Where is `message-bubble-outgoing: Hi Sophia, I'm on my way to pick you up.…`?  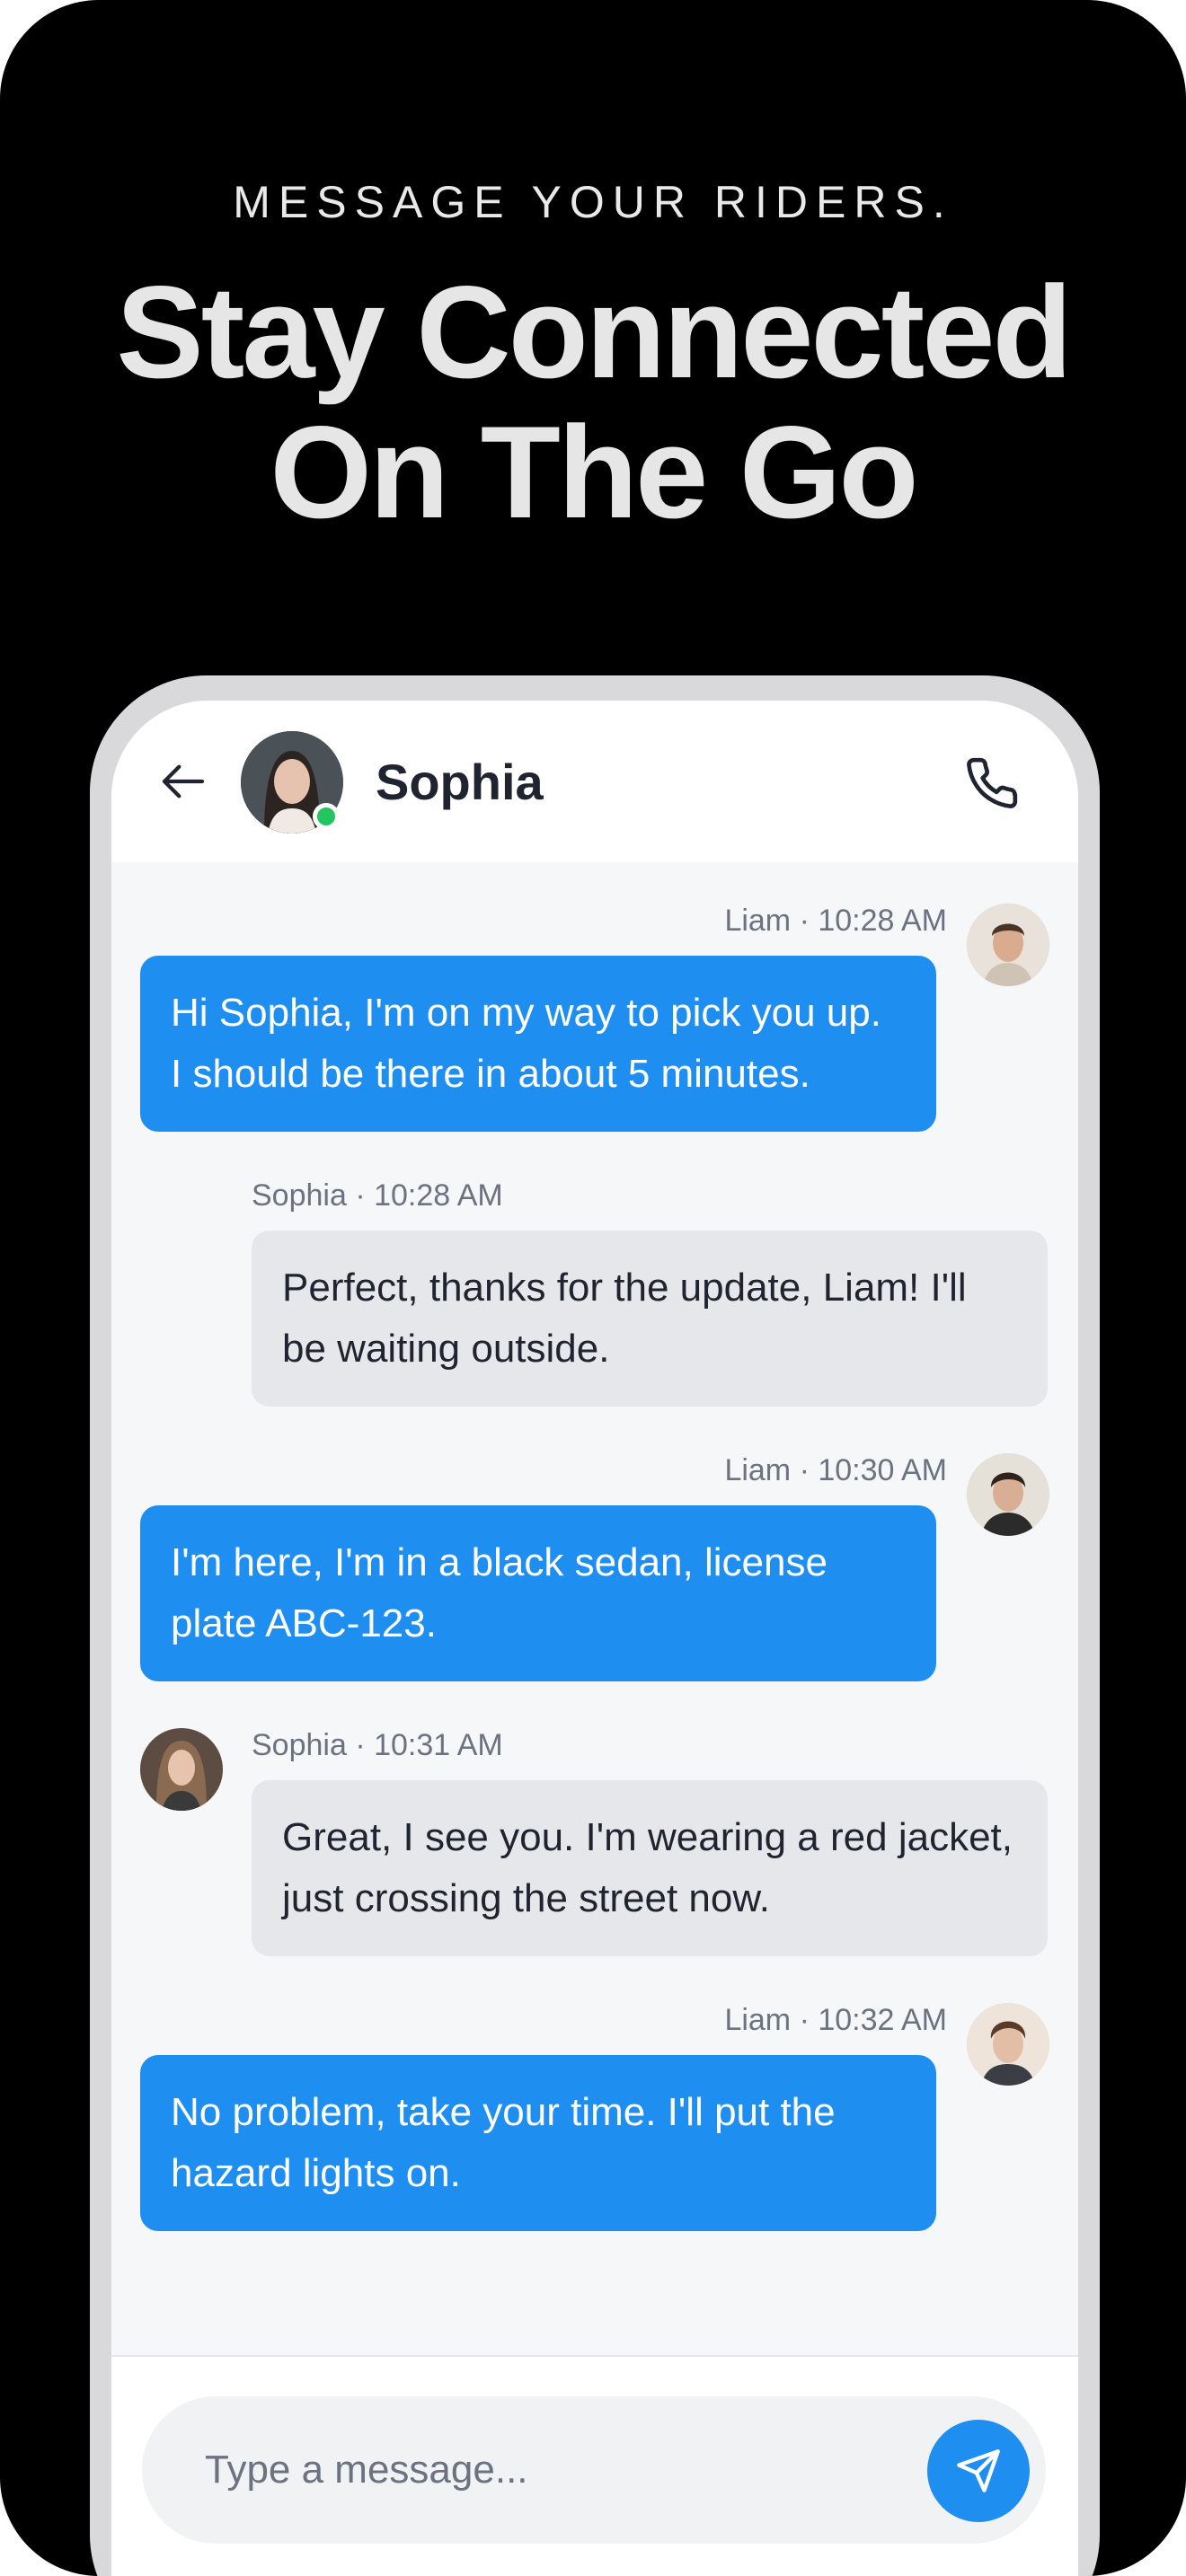 message-bubble-outgoing: Hi Sophia, I'm on my way to pick you up.… is located at coordinates (538, 1044).